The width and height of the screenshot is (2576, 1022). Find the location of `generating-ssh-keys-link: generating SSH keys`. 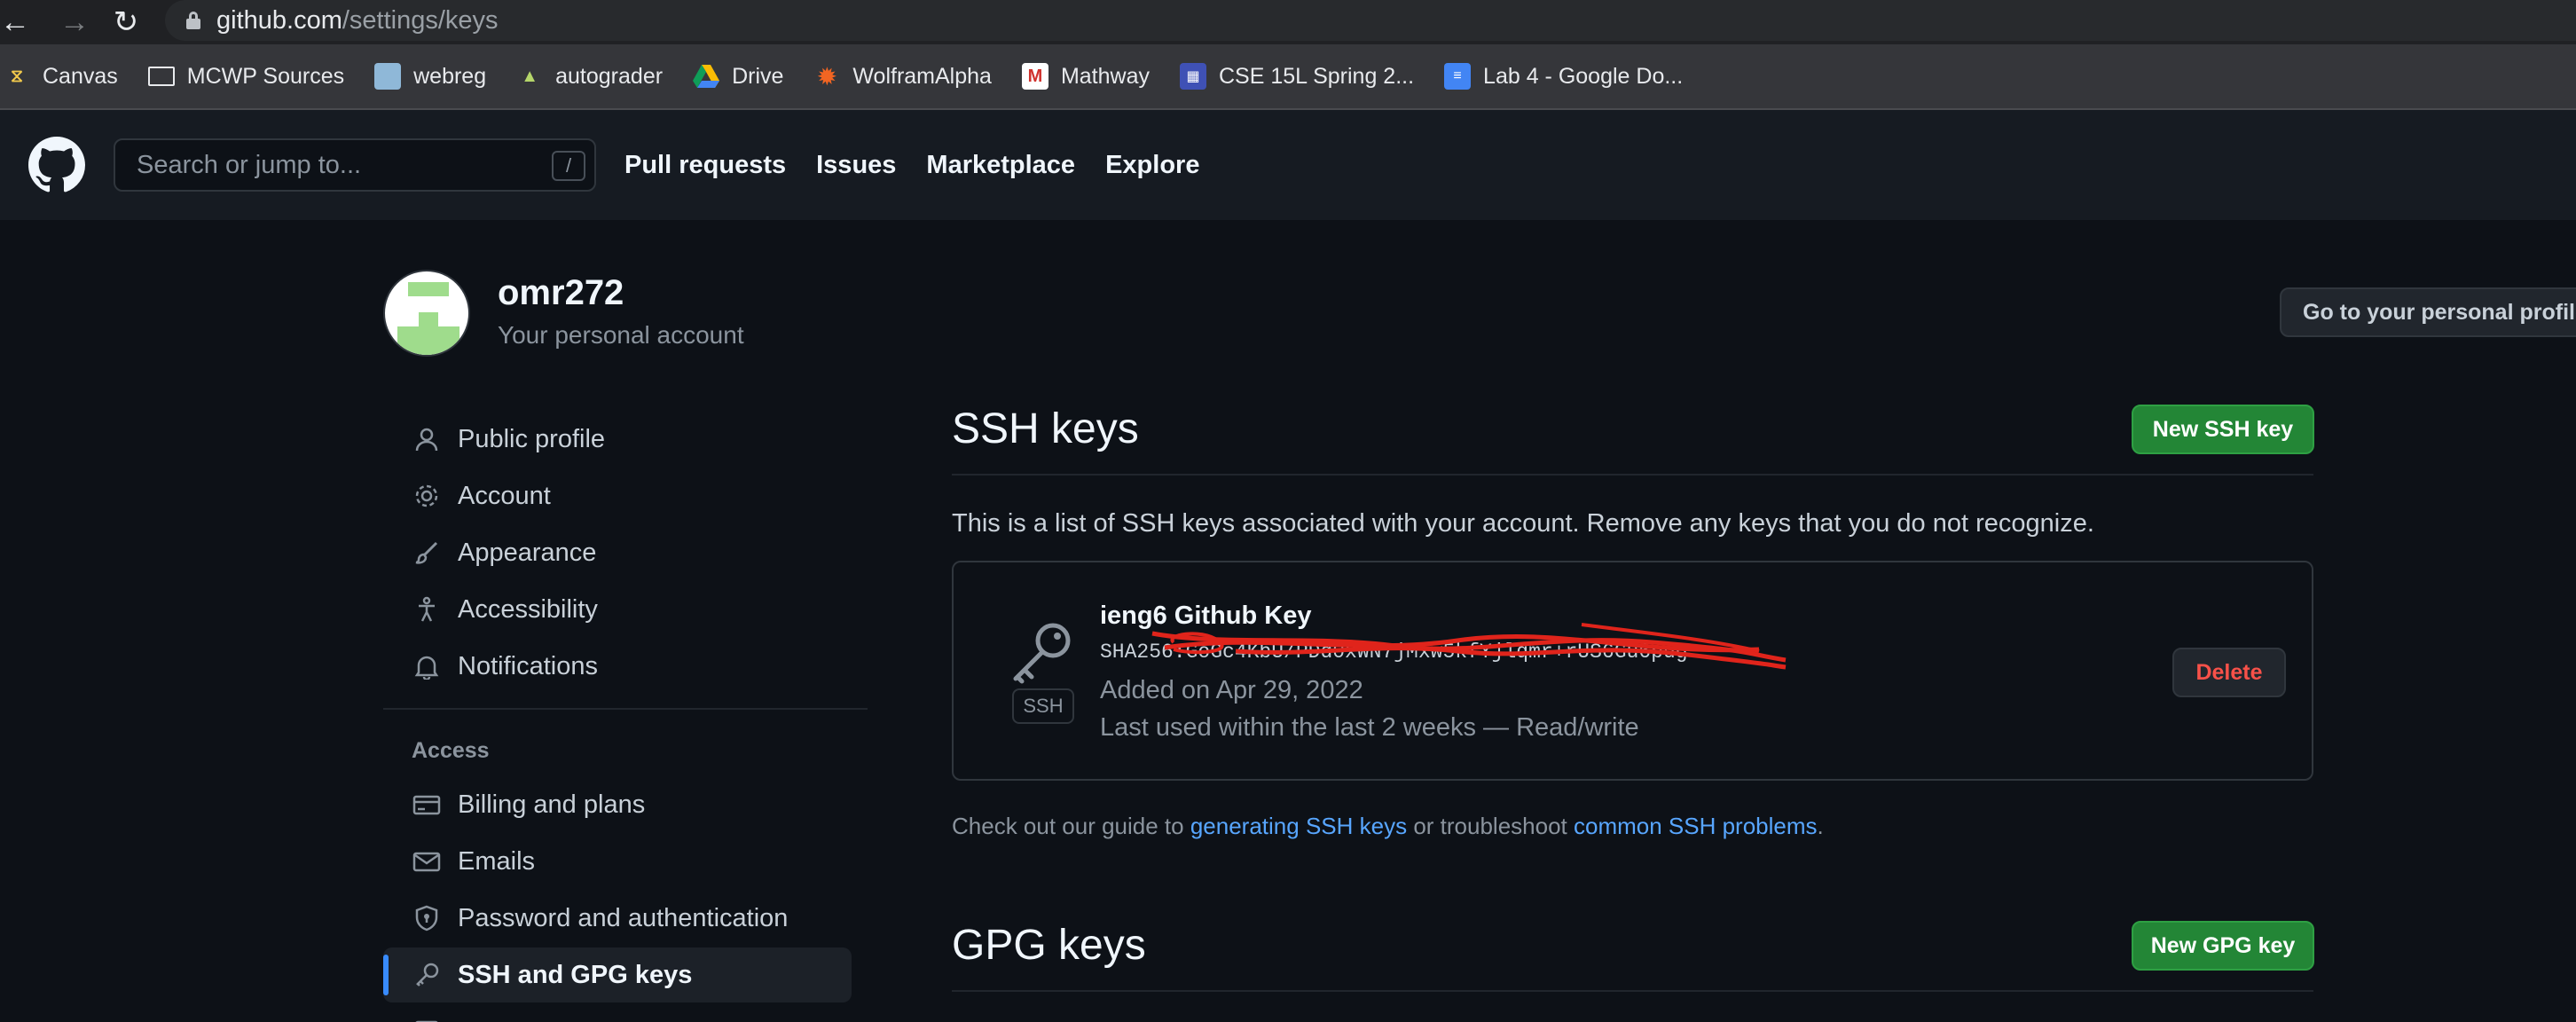

generating-ssh-keys-link: generating SSH keys is located at coordinates (1298, 826).